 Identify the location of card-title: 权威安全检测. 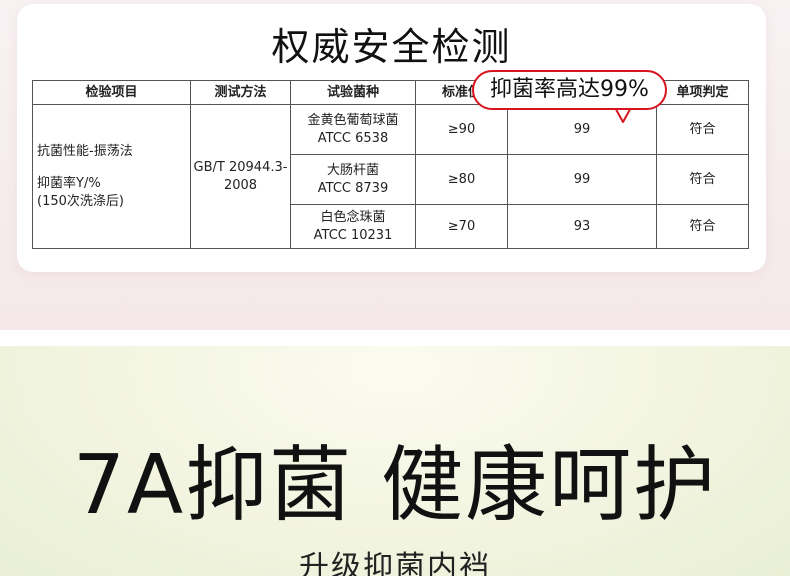
(391, 47).